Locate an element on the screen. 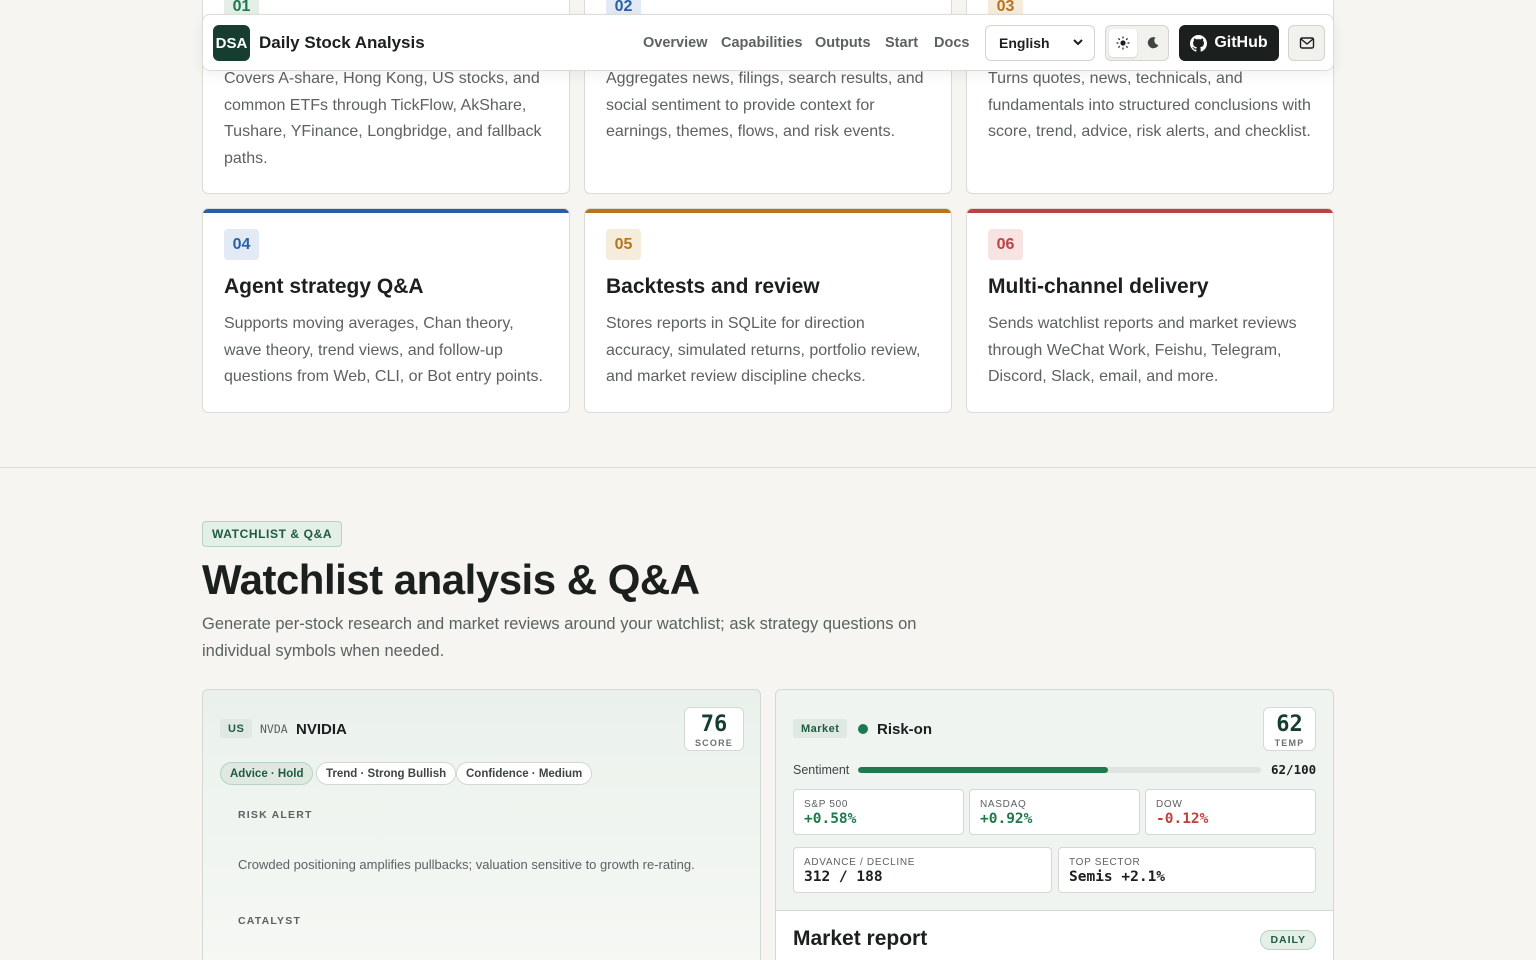 This screenshot has width=1536, height=960. top-sector-value: Semis +2.1% is located at coordinates (1117, 877).